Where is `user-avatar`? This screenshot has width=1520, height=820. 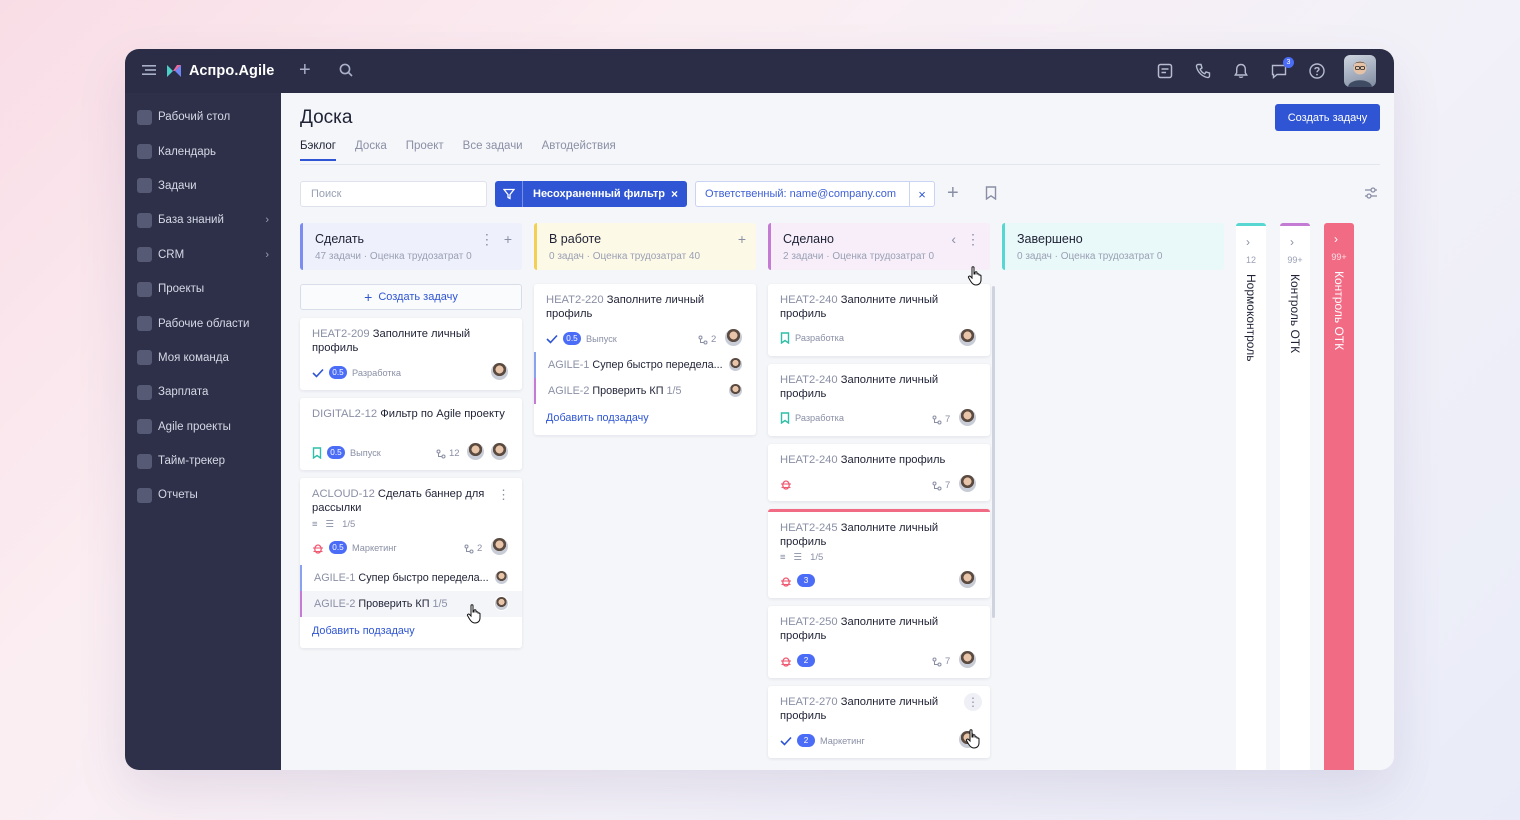
user-avatar is located at coordinates (1360, 71).